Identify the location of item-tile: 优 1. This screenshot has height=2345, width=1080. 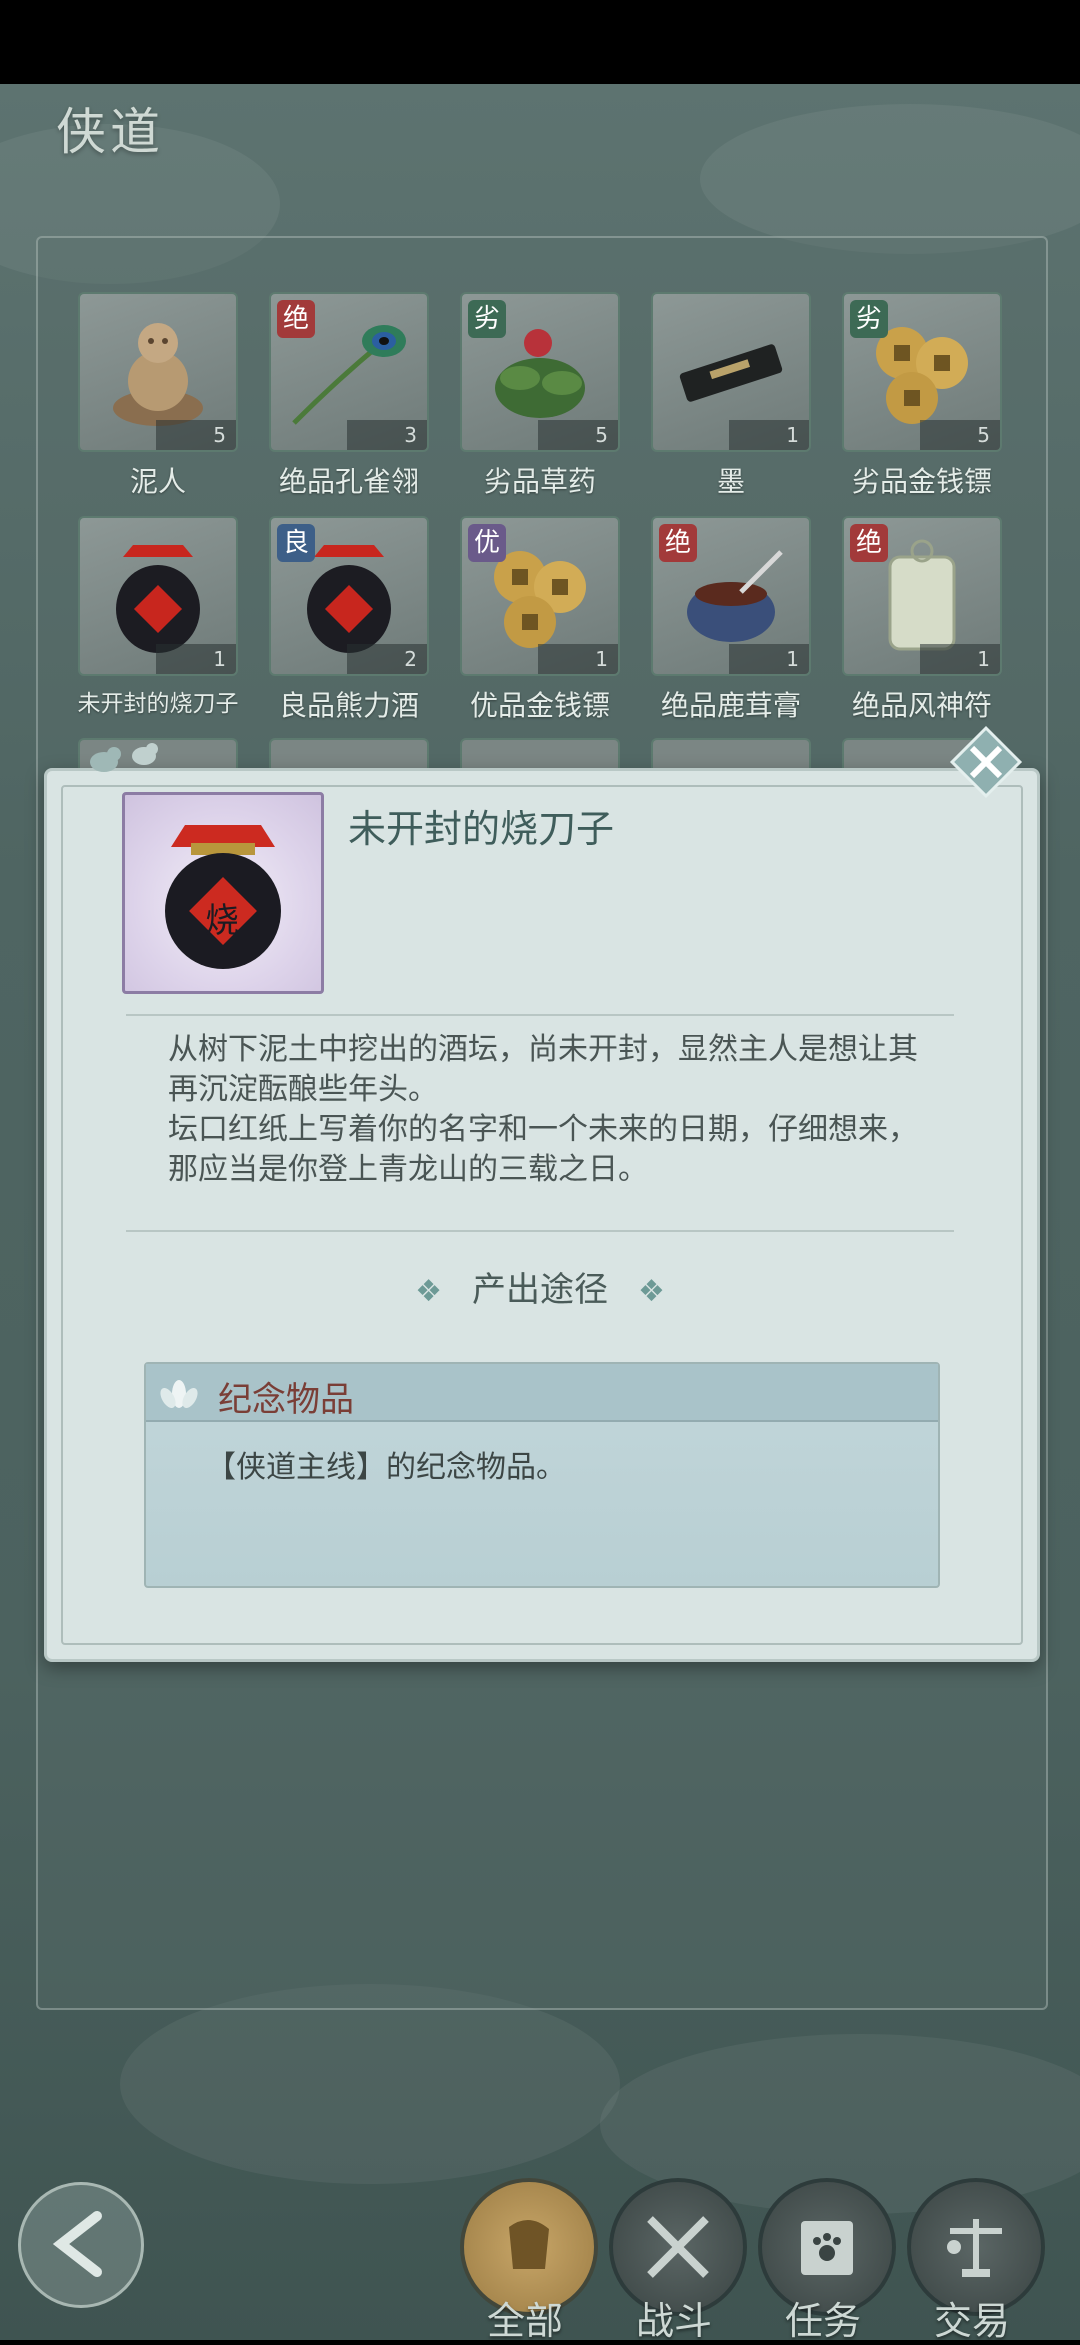
(540, 596).